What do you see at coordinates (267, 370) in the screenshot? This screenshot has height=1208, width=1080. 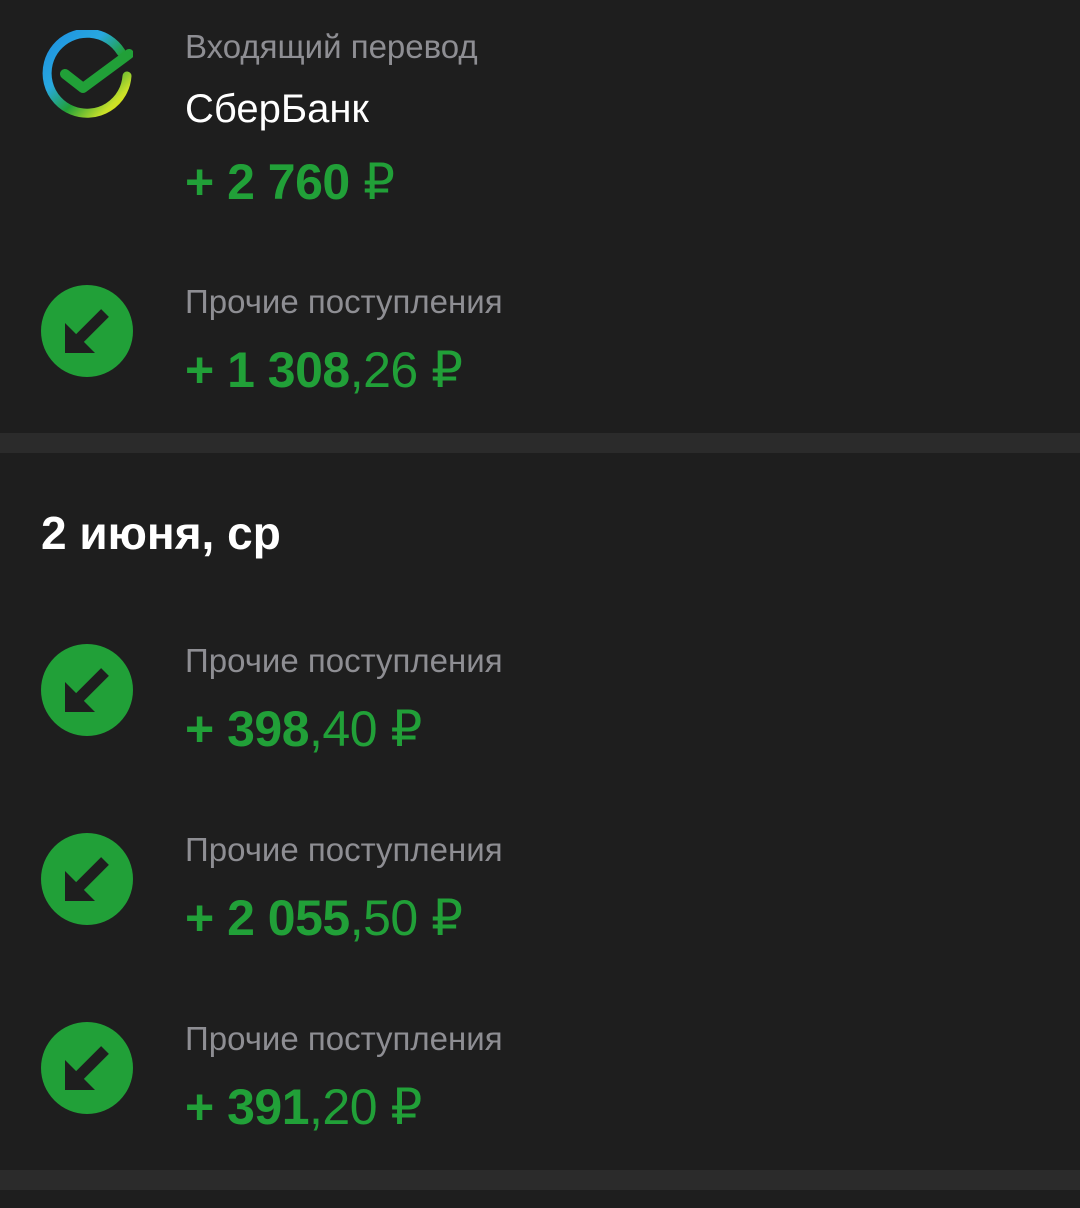 I see `amount-integer: + 1 308` at bounding box center [267, 370].